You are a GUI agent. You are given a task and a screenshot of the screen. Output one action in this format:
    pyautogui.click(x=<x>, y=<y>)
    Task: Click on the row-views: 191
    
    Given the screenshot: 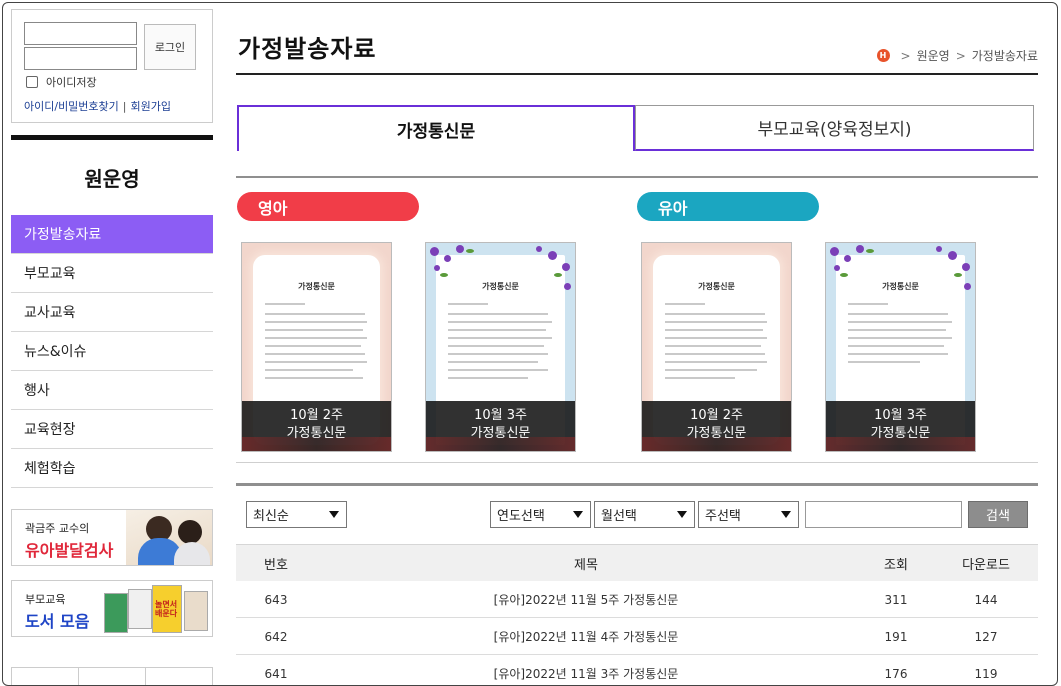 What is the action you would take?
    pyautogui.click(x=896, y=636)
    